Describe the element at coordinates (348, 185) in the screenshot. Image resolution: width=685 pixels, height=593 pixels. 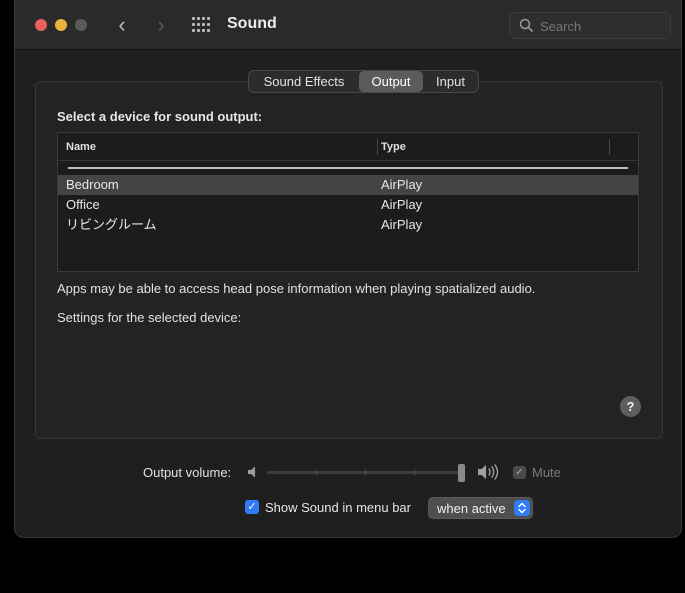
I see `table-row: Bedroom AirPlay` at that location.